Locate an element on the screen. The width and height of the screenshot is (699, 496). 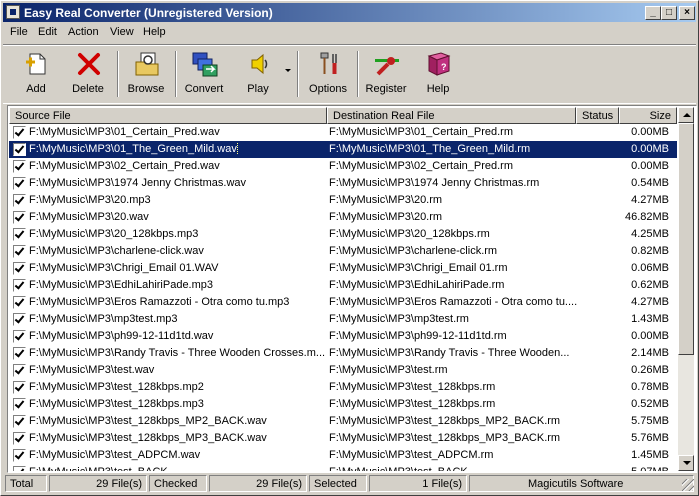
destination-file-cell: F:\MyMusic\MP3\20.rm is located at coordinates (453, 217).